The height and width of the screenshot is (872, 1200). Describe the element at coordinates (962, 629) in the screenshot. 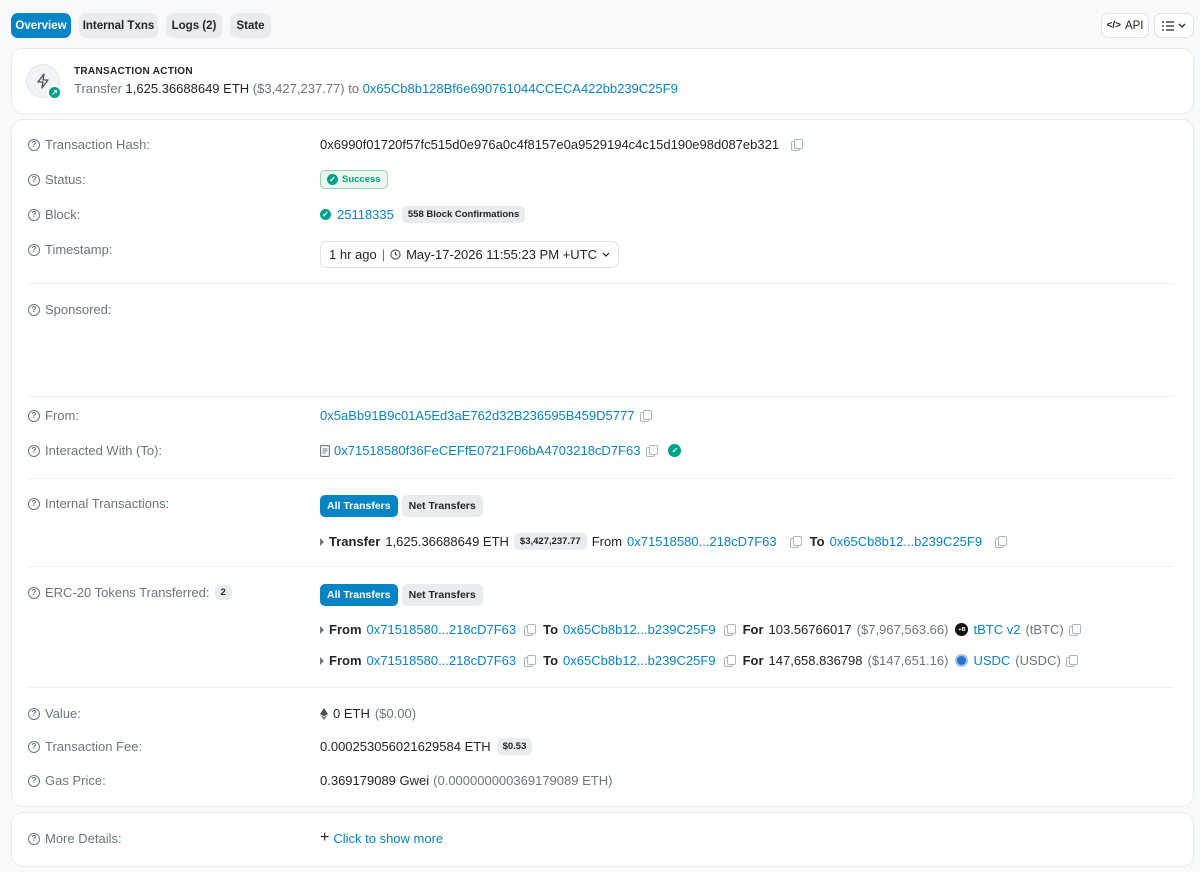

I see `tbtc-icon: +B` at that location.